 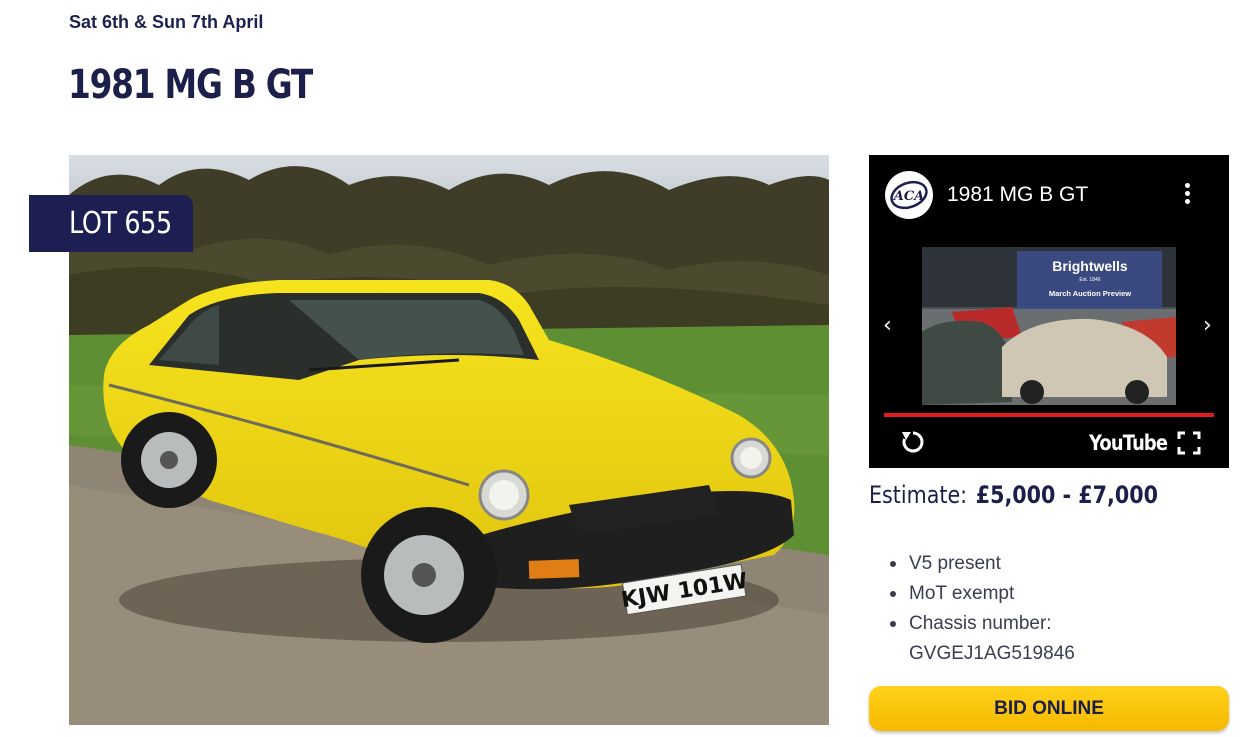 I want to click on youtube-logo: YouTube, so click(x=1128, y=443).